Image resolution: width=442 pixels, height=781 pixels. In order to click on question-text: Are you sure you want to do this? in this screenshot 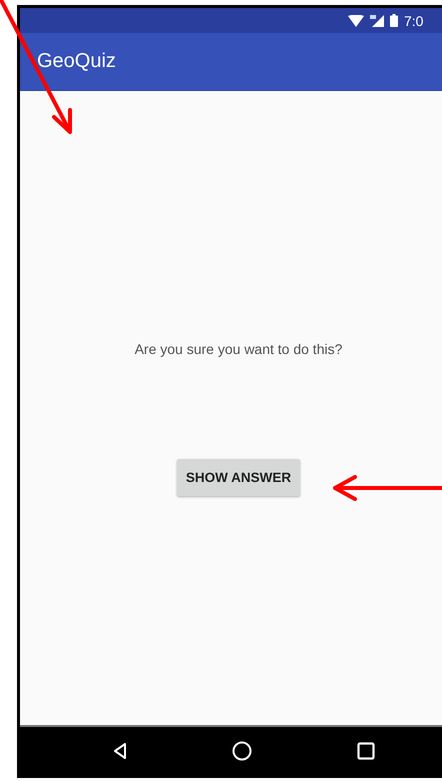, I will do `click(238, 349)`.